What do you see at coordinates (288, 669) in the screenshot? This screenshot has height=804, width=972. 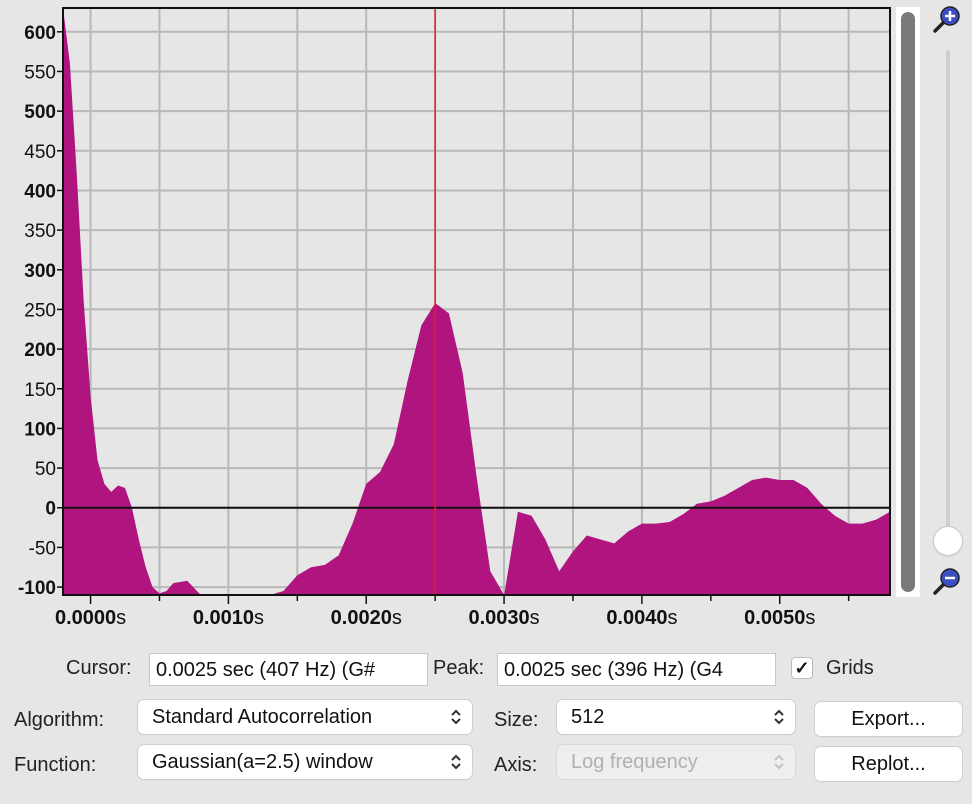 I see `cursor-field: 0.0025 sec (407 Hz) (G#` at bounding box center [288, 669].